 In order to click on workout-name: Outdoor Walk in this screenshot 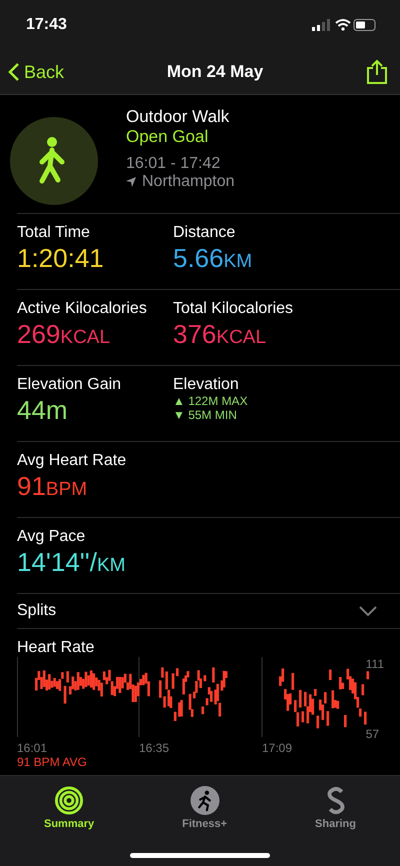, I will do `click(178, 117)`.